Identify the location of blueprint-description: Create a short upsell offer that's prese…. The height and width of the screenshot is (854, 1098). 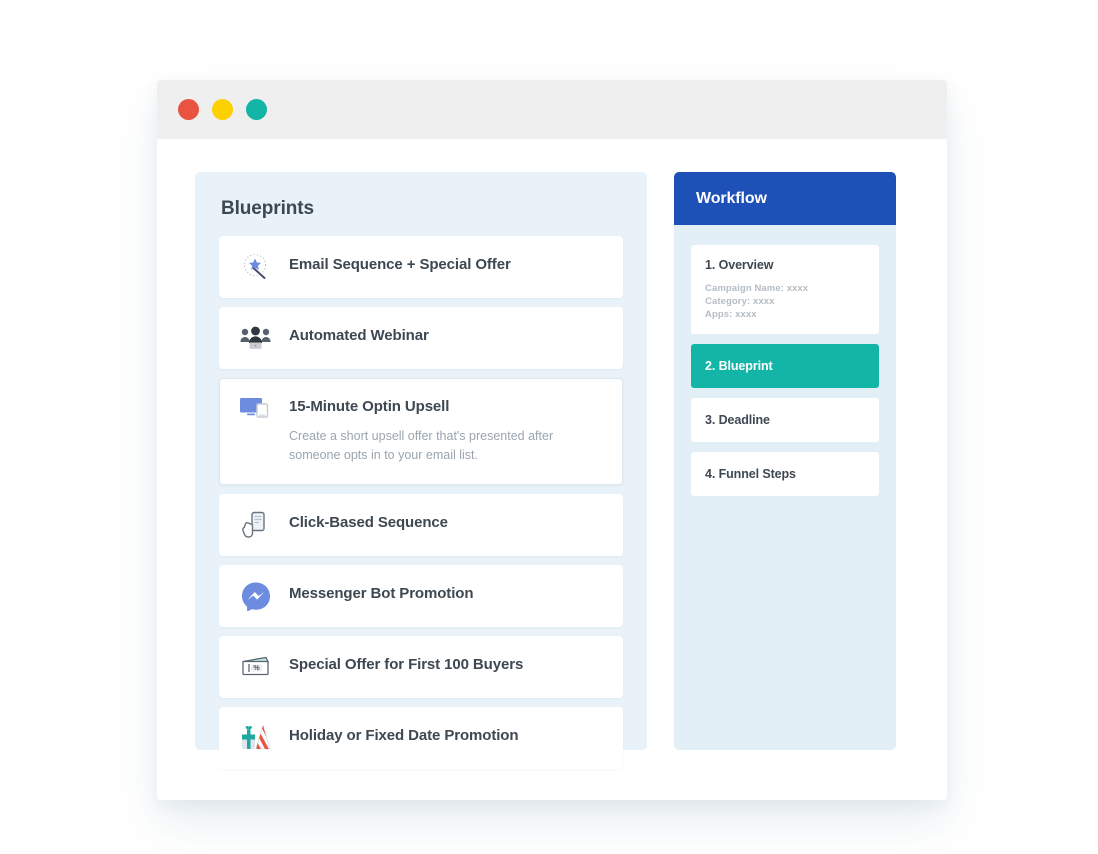
(421, 445).